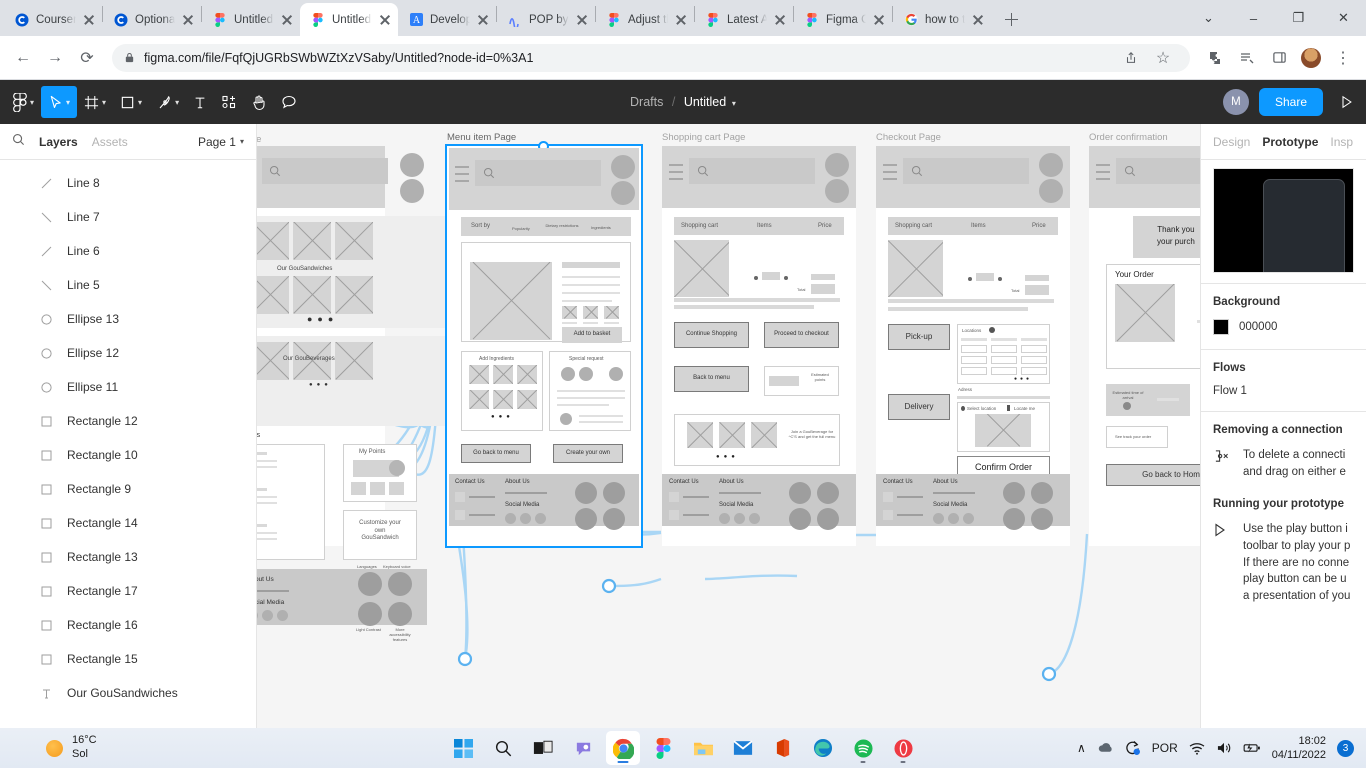 The height and width of the screenshot is (768, 1366). What do you see at coordinates (18, 142) in the screenshot?
I see `search-icon` at bounding box center [18, 142].